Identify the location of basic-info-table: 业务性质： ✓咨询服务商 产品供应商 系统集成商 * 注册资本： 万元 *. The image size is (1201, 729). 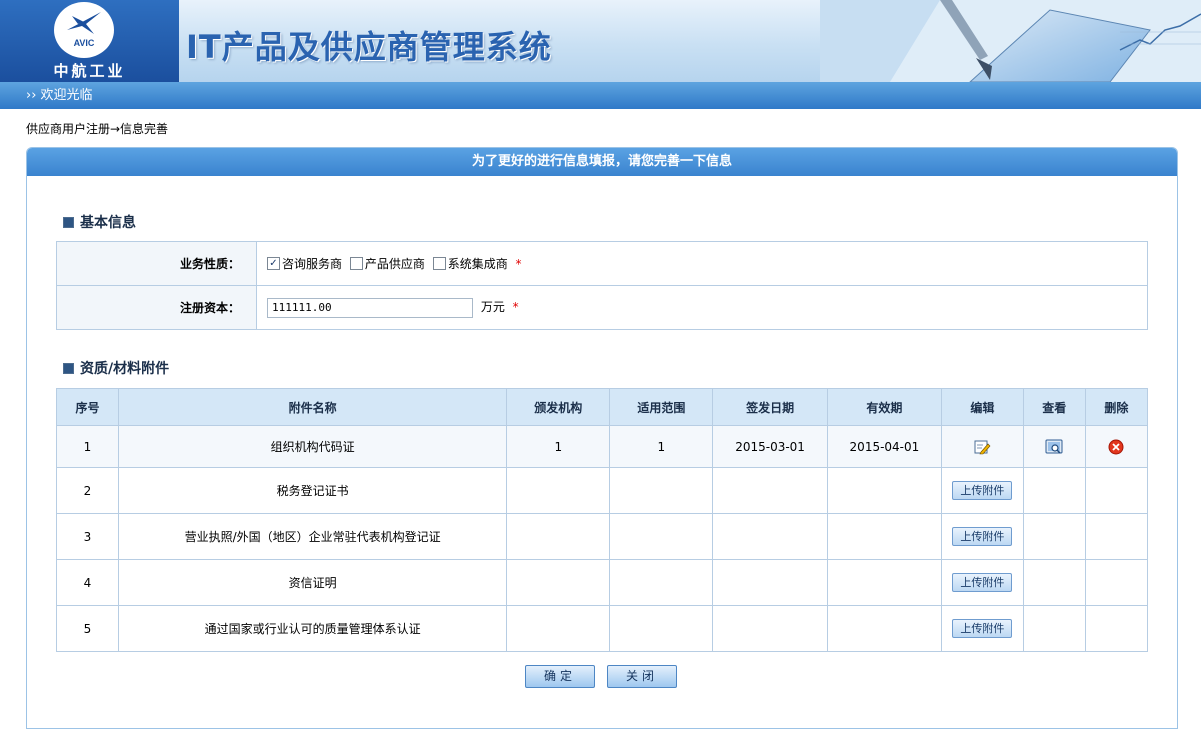
(602, 285).